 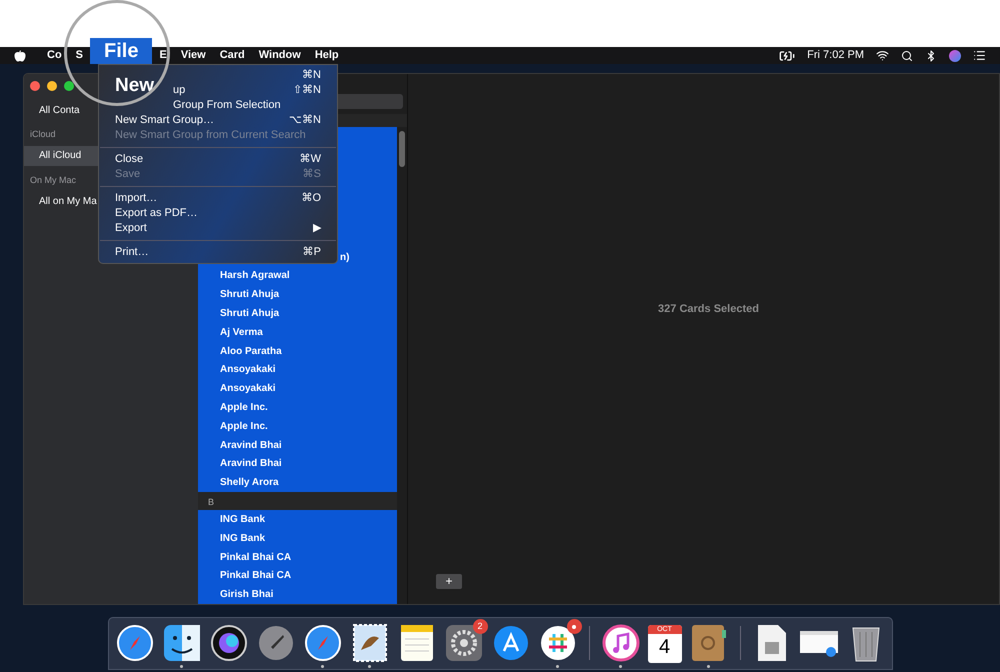 What do you see at coordinates (369, 643) in the screenshot?
I see `bird-stamp-icon` at bounding box center [369, 643].